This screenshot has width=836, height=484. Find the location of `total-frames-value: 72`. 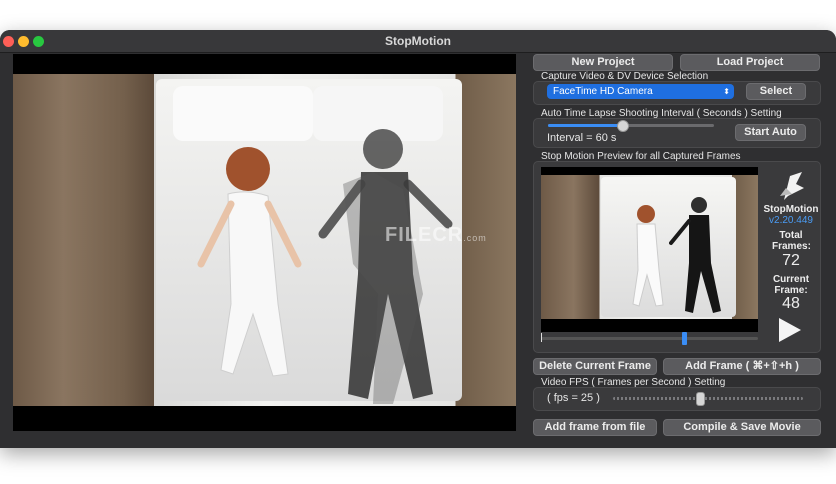

total-frames-value: 72 is located at coordinates (791, 260).